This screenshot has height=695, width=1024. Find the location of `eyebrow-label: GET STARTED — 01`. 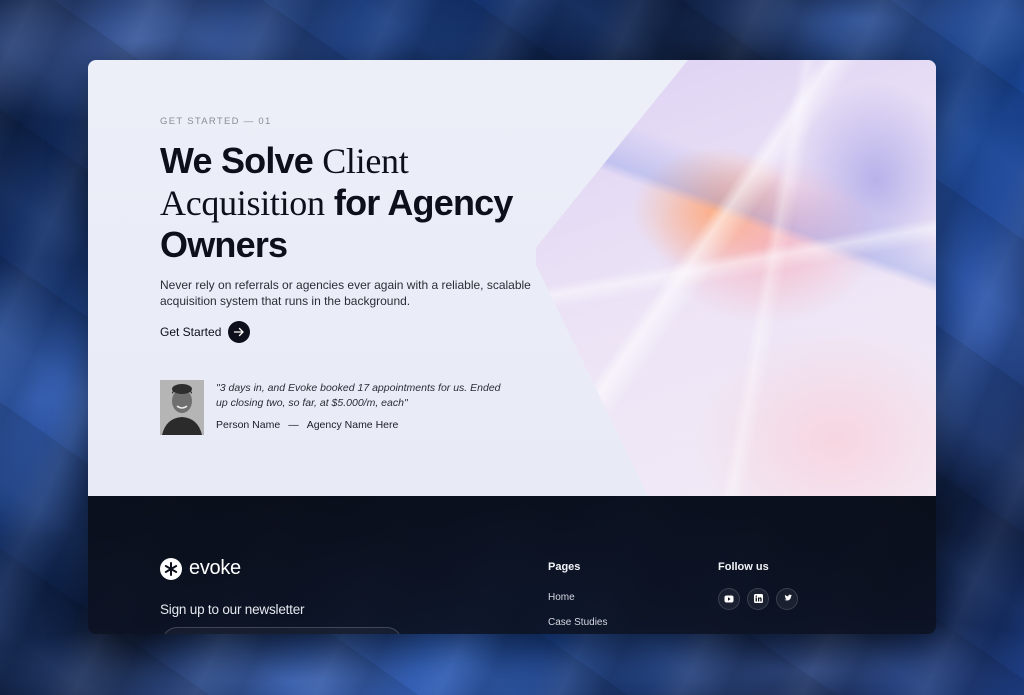

eyebrow-label: GET STARTED — 01 is located at coordinates (216, 121).